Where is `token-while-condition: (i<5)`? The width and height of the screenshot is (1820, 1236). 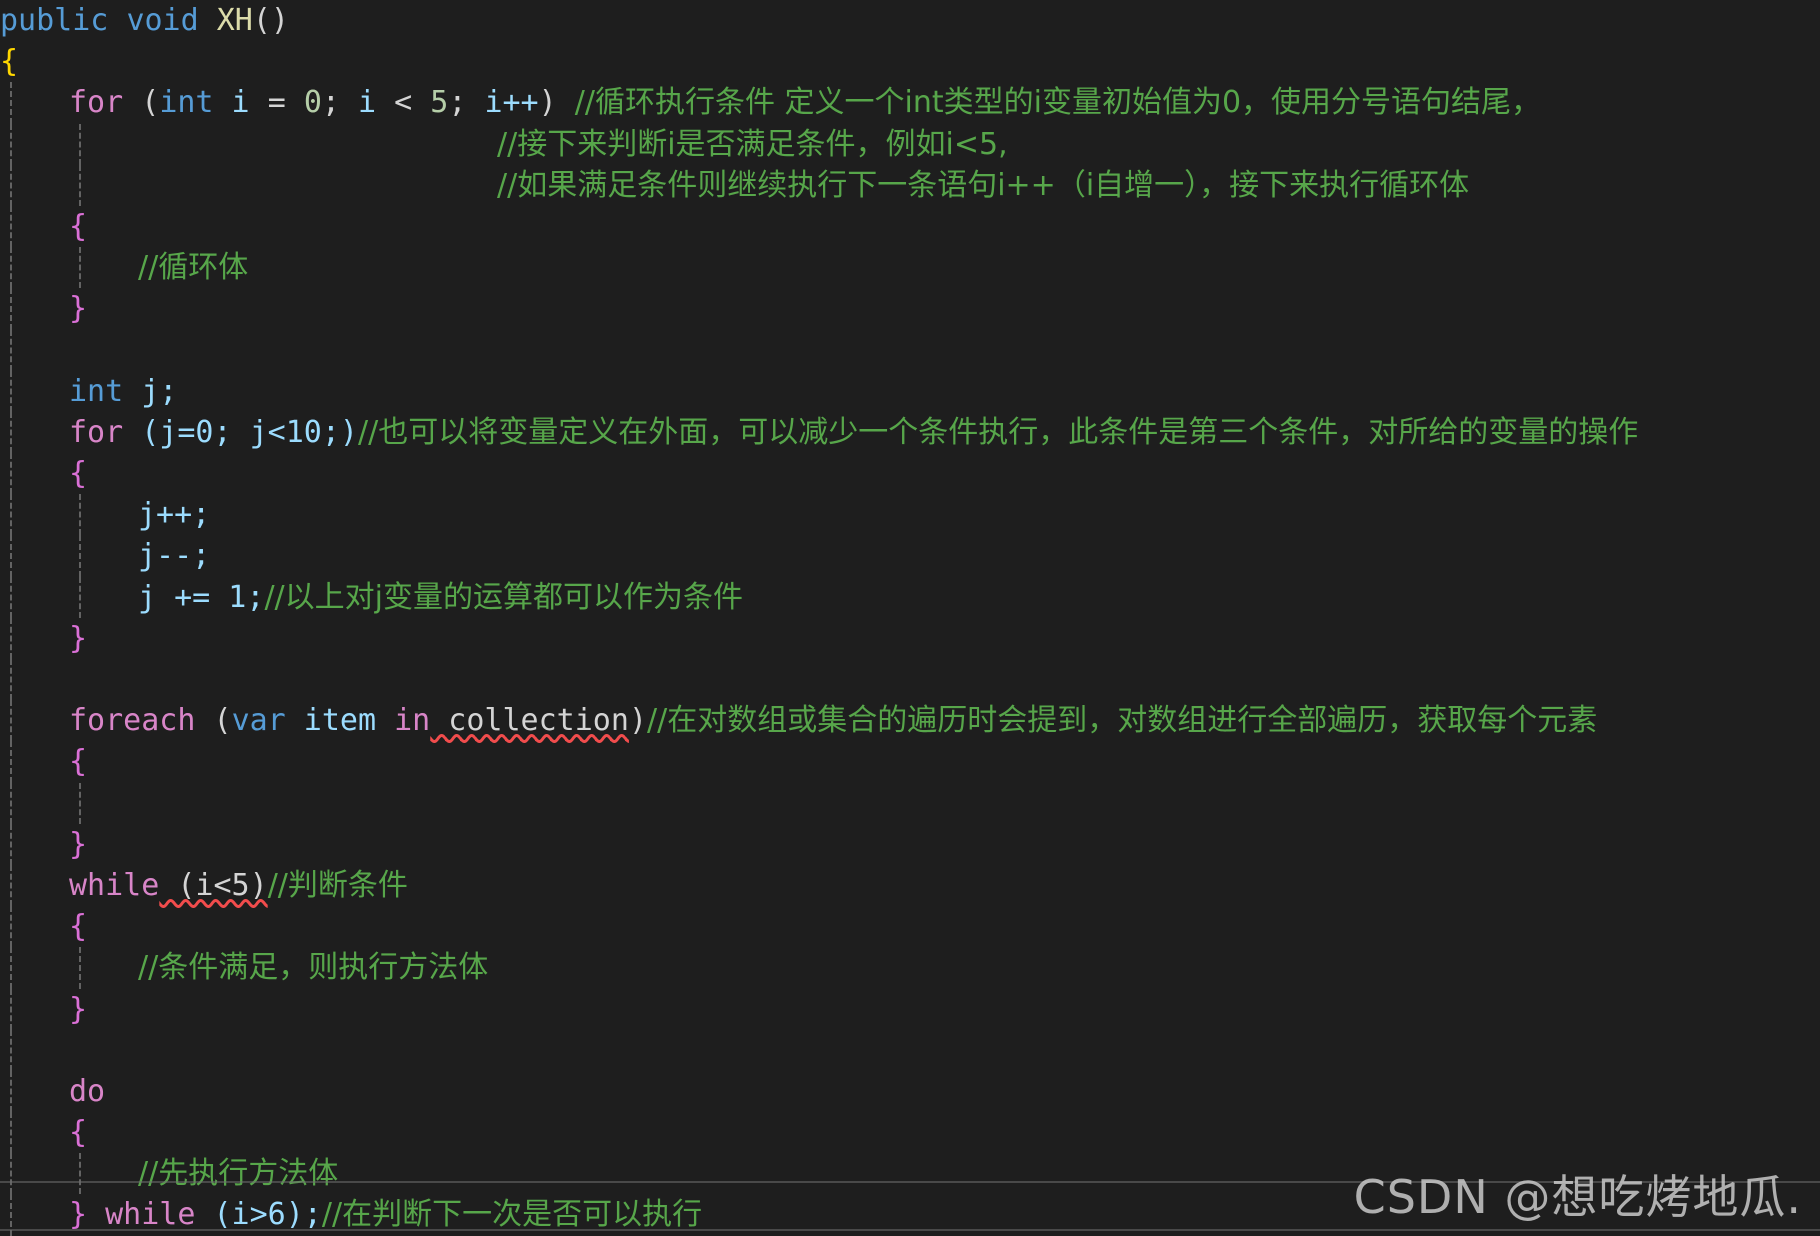 token-while-condition: (i<5) is located at coordinates (213, 885).